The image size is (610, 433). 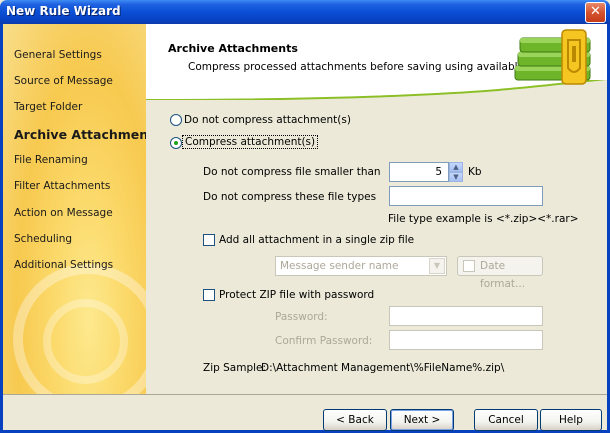 What do you see at coordinates (80, 134) in the screenshot?
I see `sidebar-item-archive-attachments: Archive Attachments` at bounding box center [80, 134].